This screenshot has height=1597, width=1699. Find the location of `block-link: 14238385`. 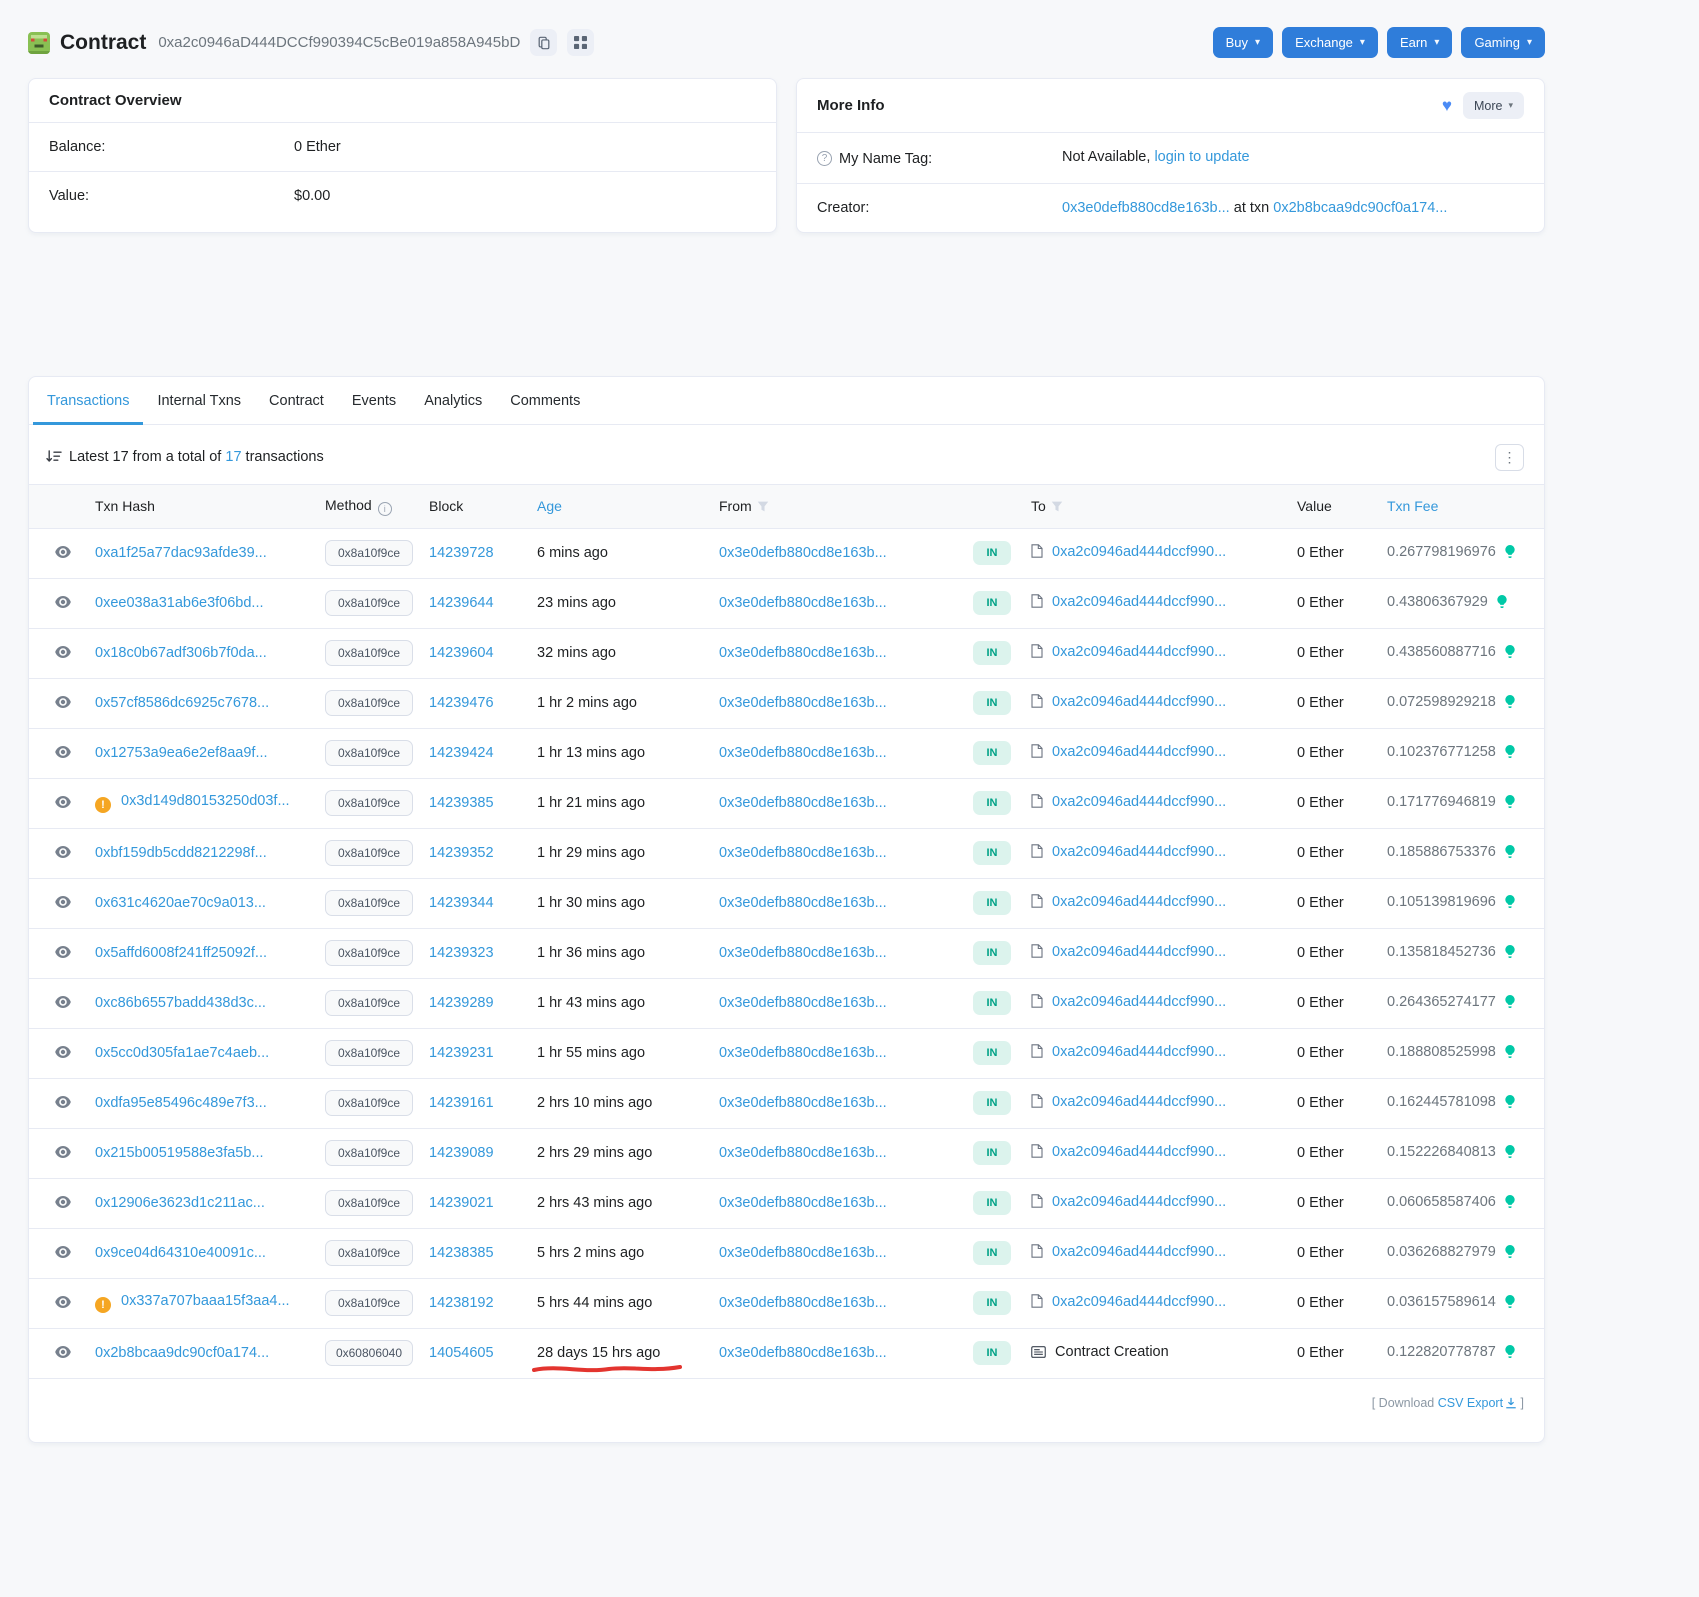

block-link: 14238385 is located at coordinates (461, 1253).